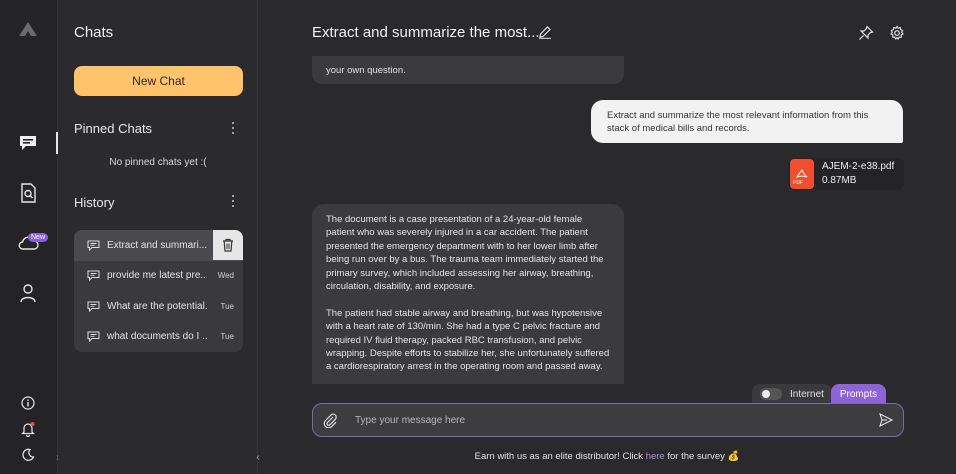 The height and width of the screenshot is (474, 956). Describe the element at coordinates (330, 420) in the screenshot. I see `paperclip-icon` at that location.